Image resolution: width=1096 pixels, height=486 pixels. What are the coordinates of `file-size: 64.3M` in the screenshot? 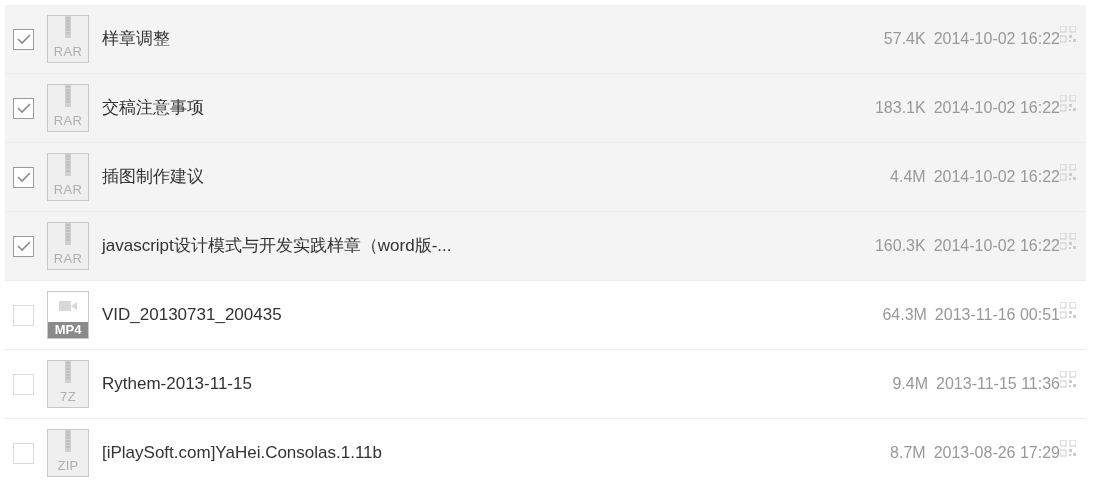 It's located at (904, 315).